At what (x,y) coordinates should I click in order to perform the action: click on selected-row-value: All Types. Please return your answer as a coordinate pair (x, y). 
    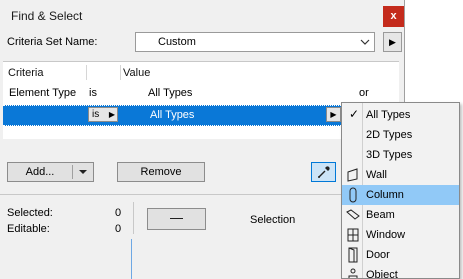
    Looking at the image, I should click on (172, 115).